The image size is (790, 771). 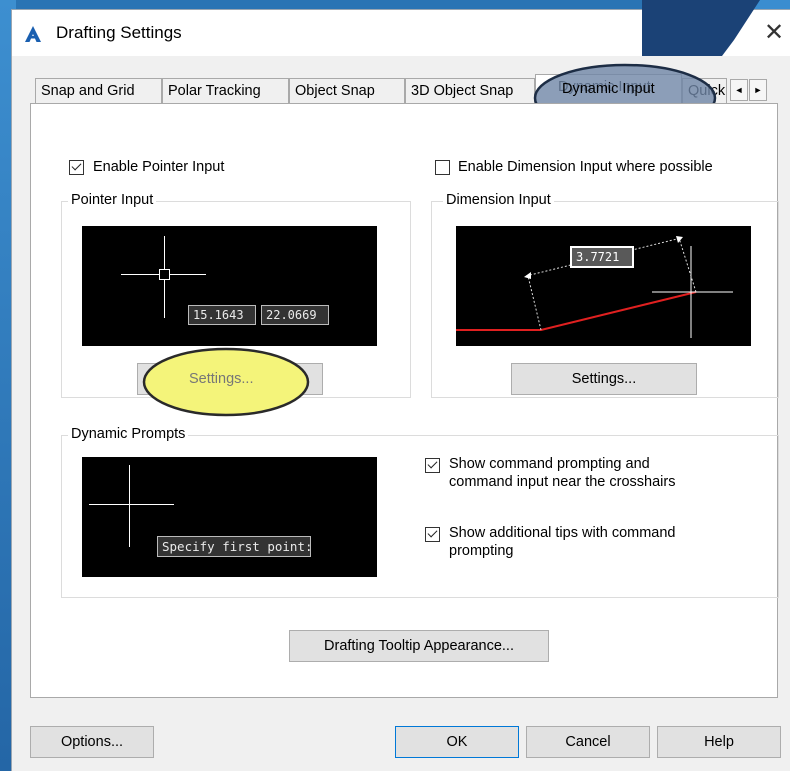 I want to click on show-command-prompting-label-line2: command input near the crosshairs, so click(x=562, y=482).